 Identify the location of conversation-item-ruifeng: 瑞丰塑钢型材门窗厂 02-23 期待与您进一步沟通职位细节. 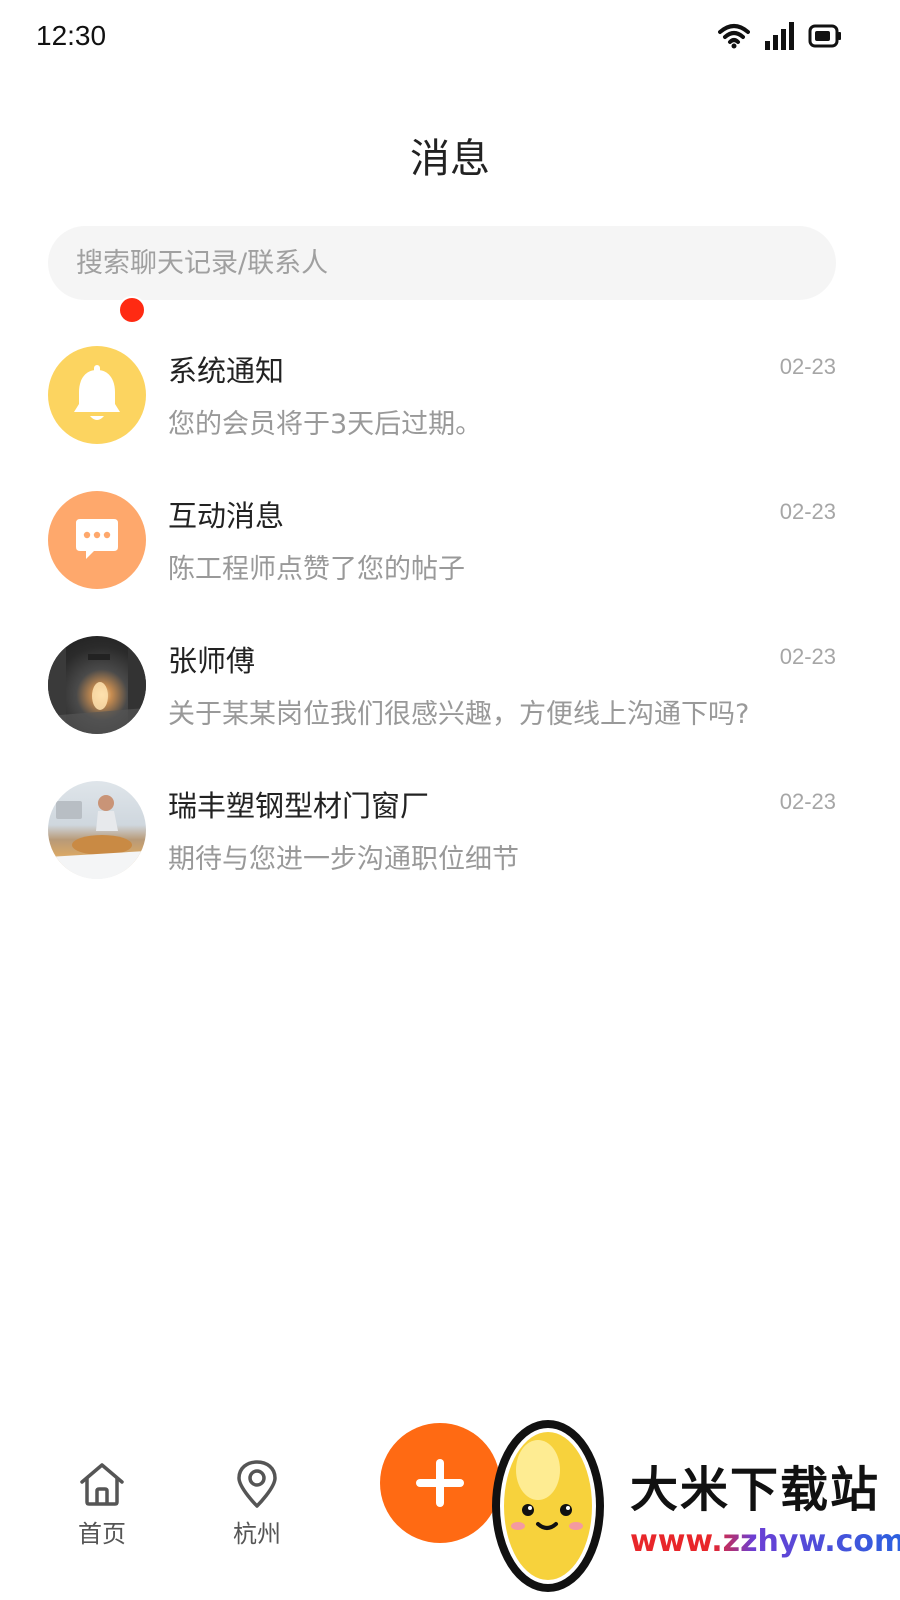
(450, 847).